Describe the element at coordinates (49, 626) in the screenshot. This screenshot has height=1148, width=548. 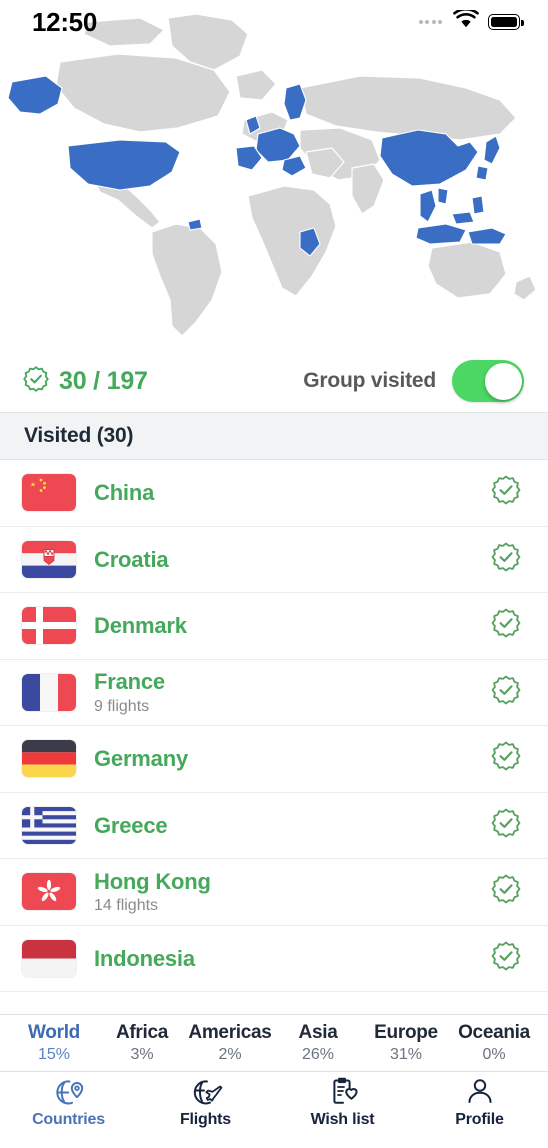
I see `flag-denmark` at that location.